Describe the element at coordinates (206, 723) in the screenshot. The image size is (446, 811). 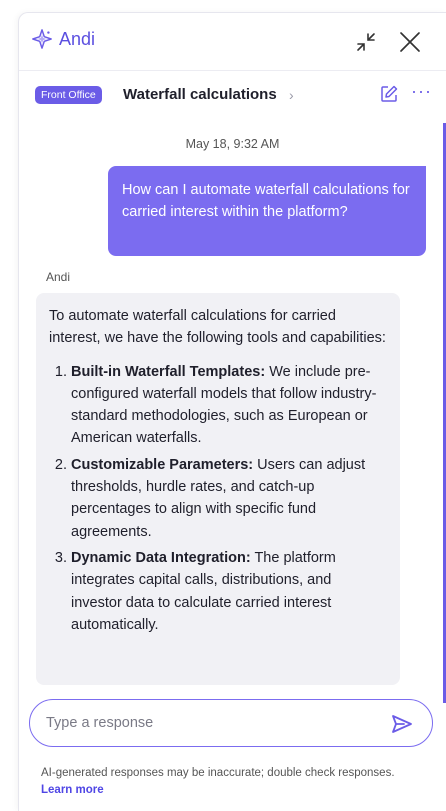
I see `response-input` at that location.